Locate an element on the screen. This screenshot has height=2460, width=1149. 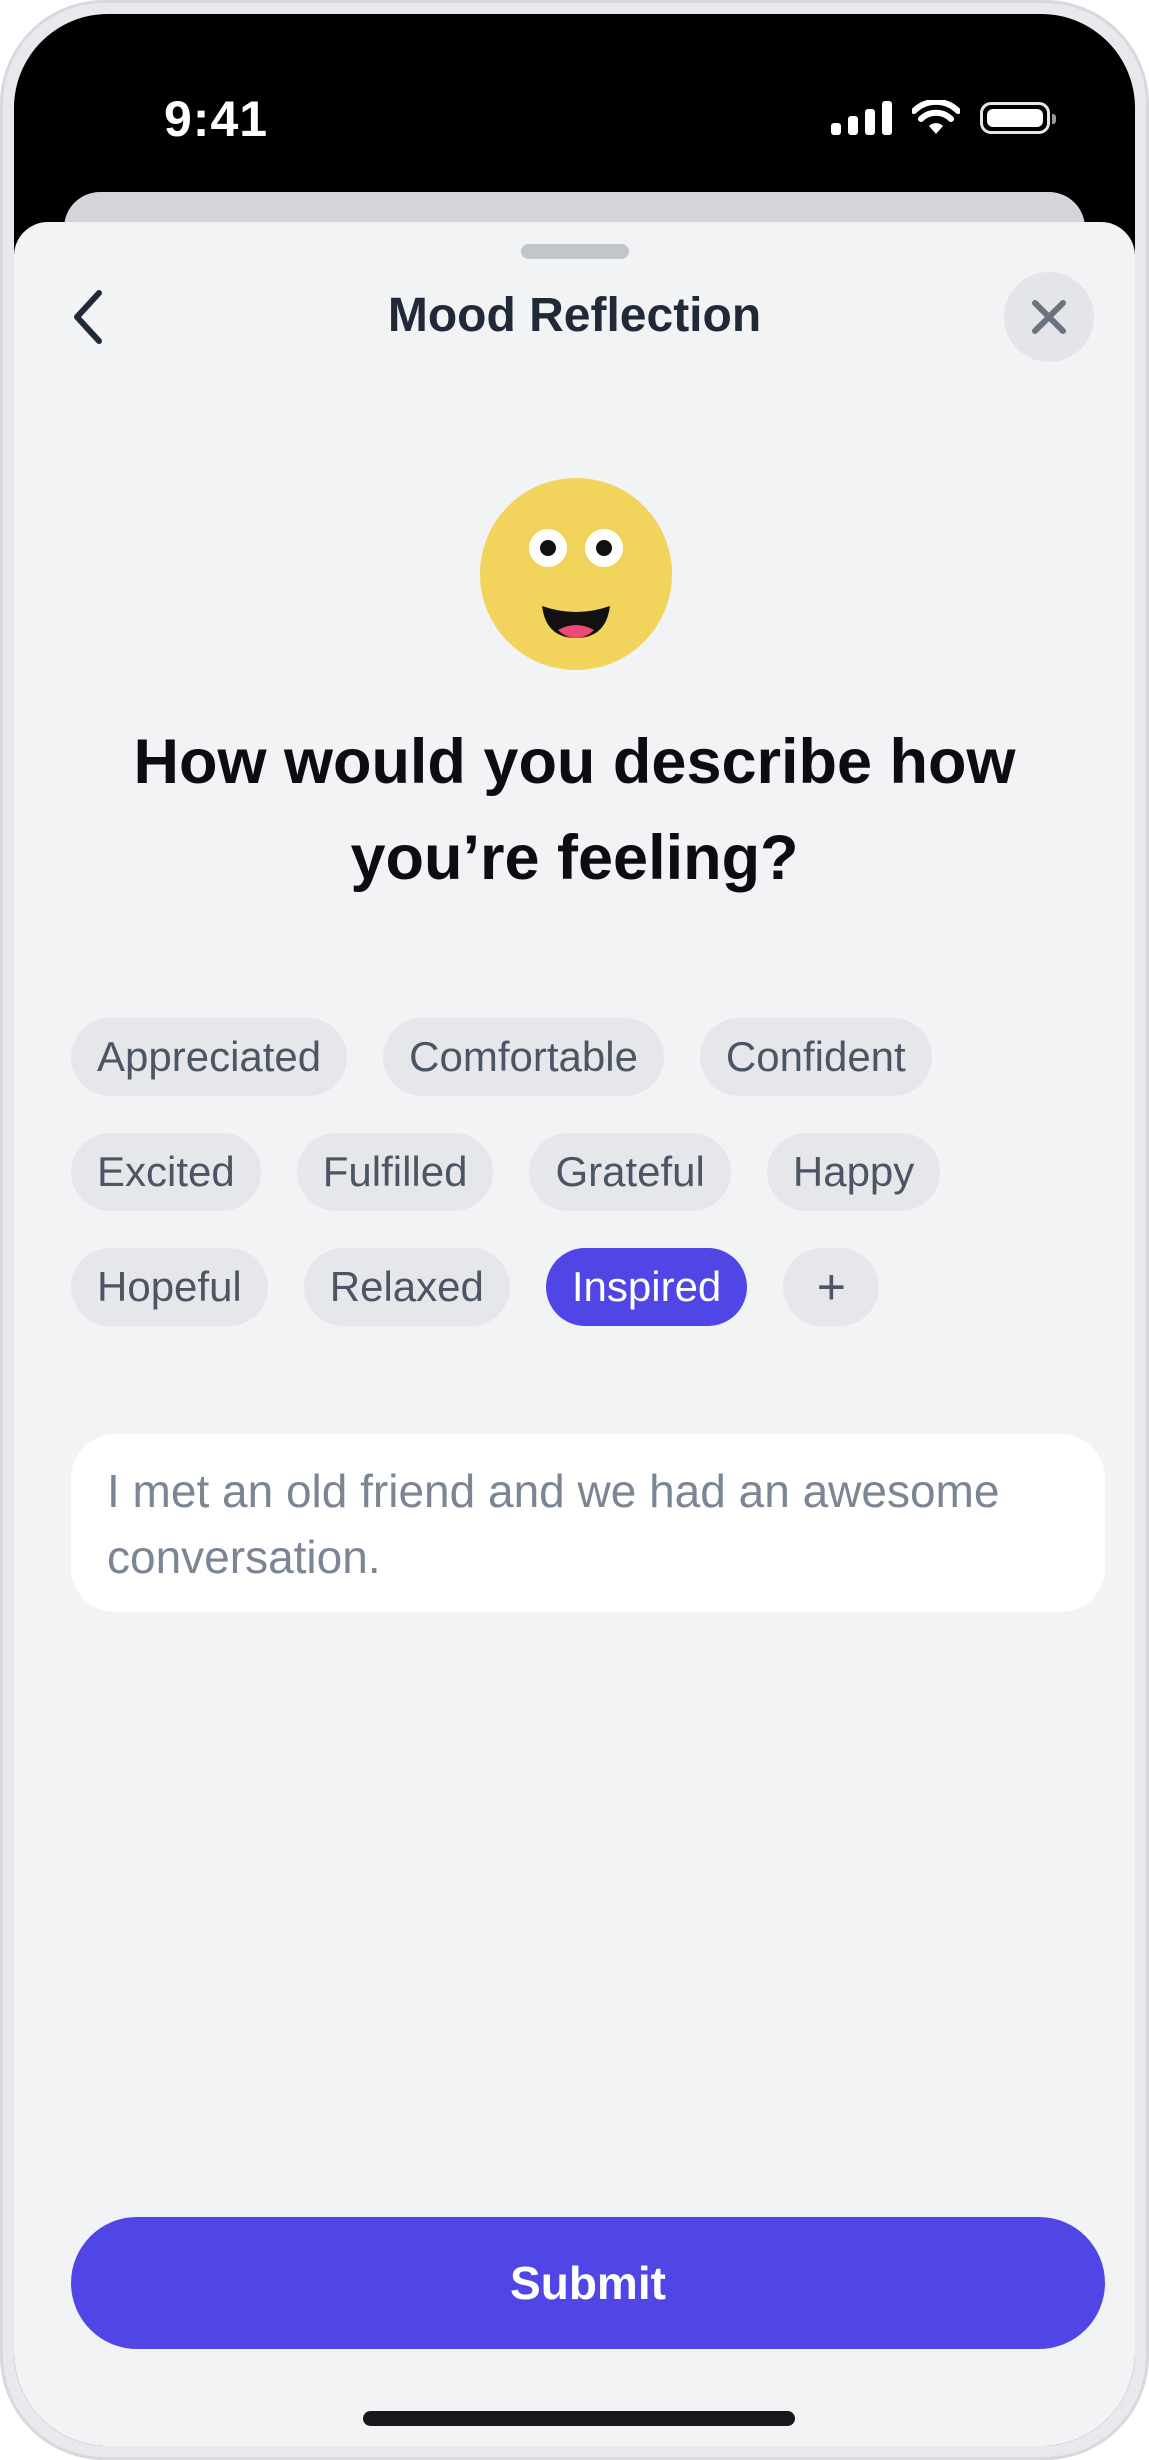
home-indicator is located at coordinates (579, 2418).